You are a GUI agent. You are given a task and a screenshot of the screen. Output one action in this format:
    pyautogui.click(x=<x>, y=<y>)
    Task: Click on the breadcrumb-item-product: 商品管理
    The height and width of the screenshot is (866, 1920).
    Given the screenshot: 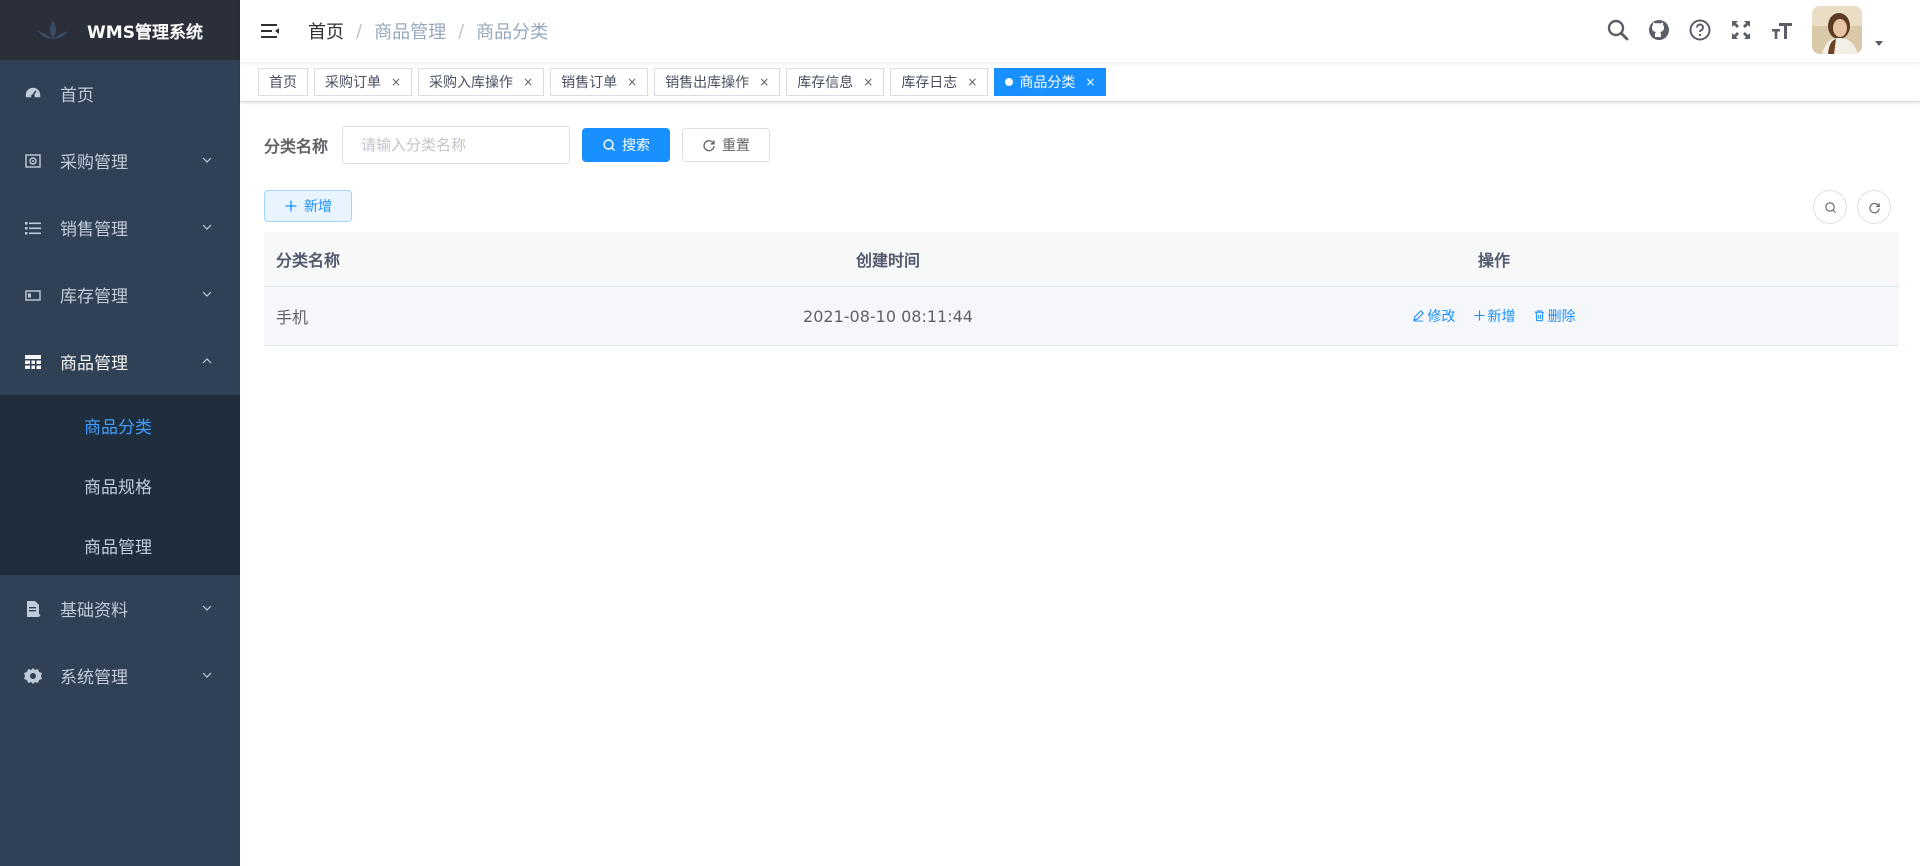 What is the action you would take?
    pyautogui.click(x=410, y=32)
    